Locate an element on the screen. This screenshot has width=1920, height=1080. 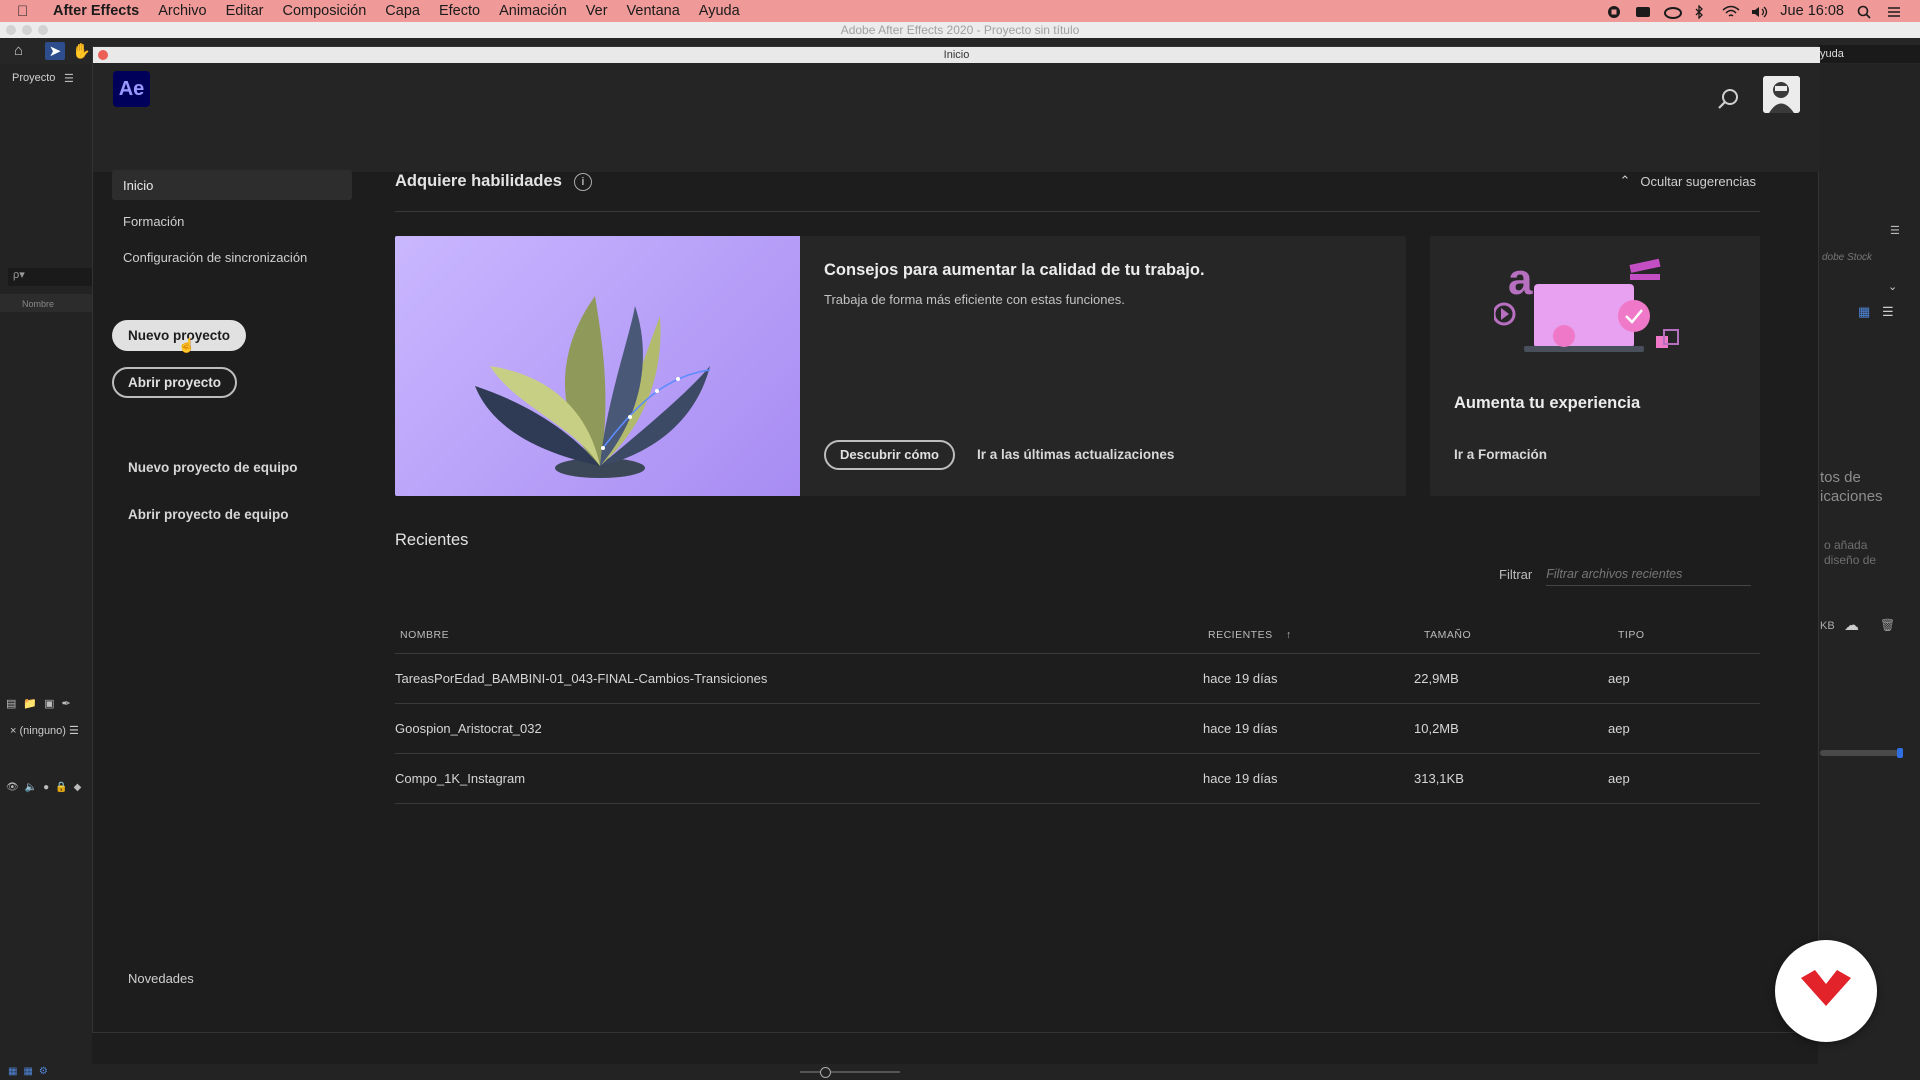
creative-cloud-icon is located at coordinates (1673, 12).